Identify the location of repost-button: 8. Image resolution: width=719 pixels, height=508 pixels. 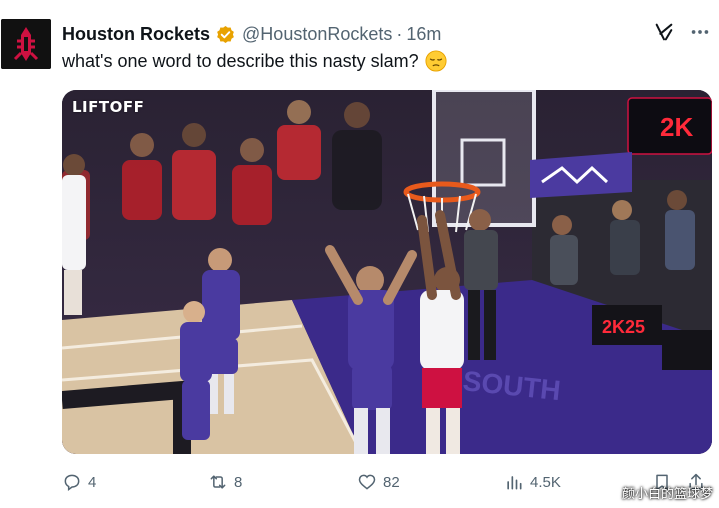
(225, 482).